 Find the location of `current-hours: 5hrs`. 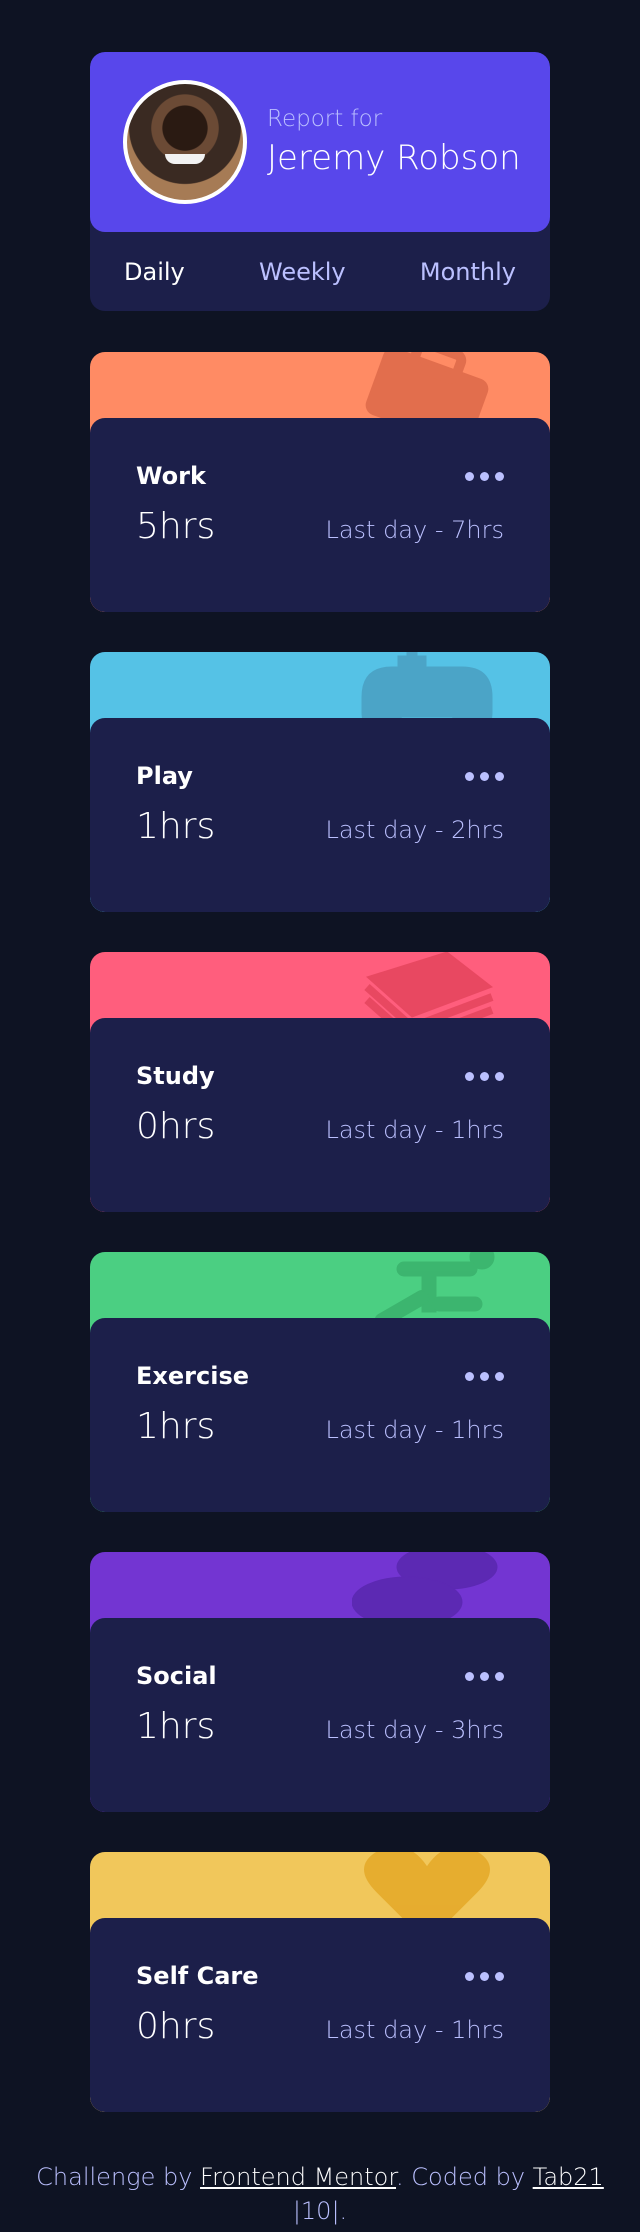

current-hours: 5hrs is located at coordinates (176, 526).